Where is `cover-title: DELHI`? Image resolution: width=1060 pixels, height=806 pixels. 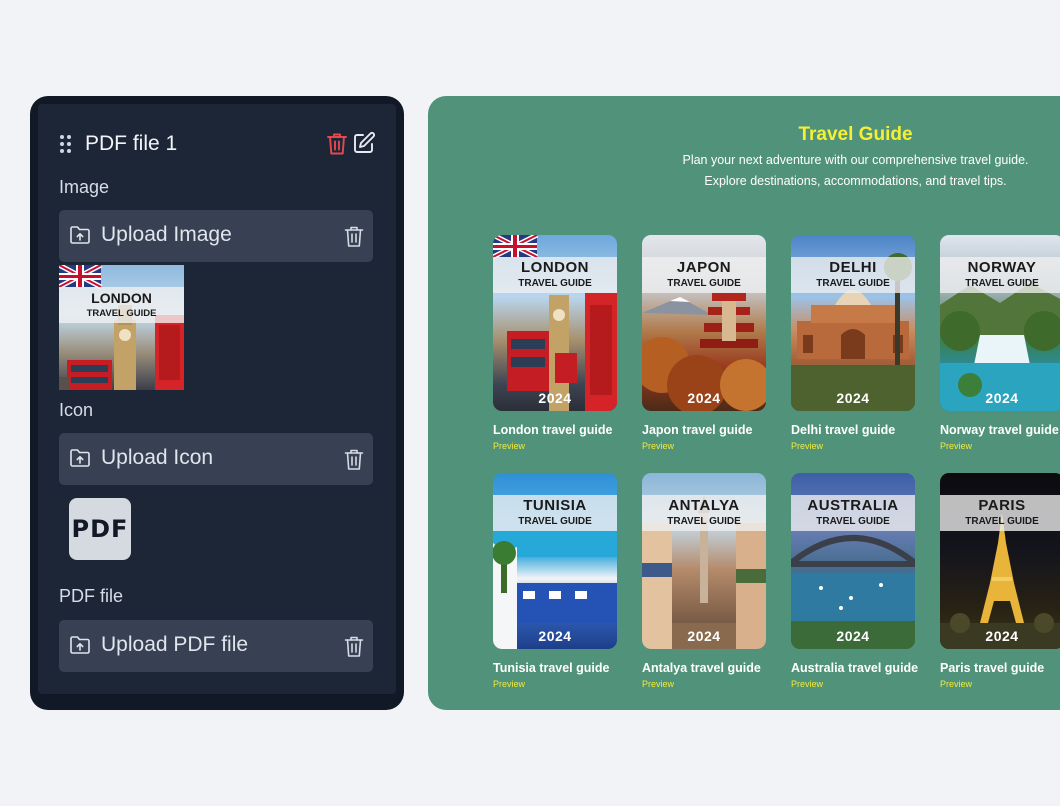
cover-title: DELHI is located at coordinates (853, 267).